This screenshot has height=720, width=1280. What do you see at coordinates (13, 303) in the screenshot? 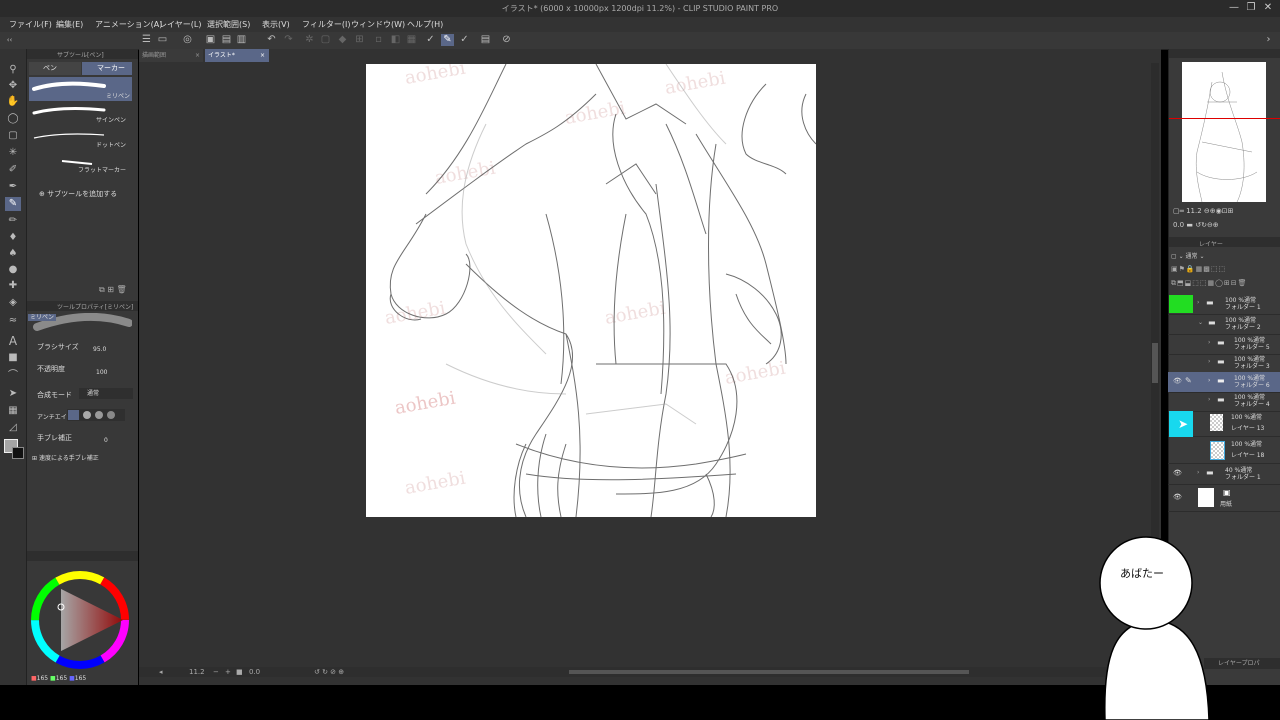
I see `fill-tool-icon: ◈` at bounding box center [13, 303].